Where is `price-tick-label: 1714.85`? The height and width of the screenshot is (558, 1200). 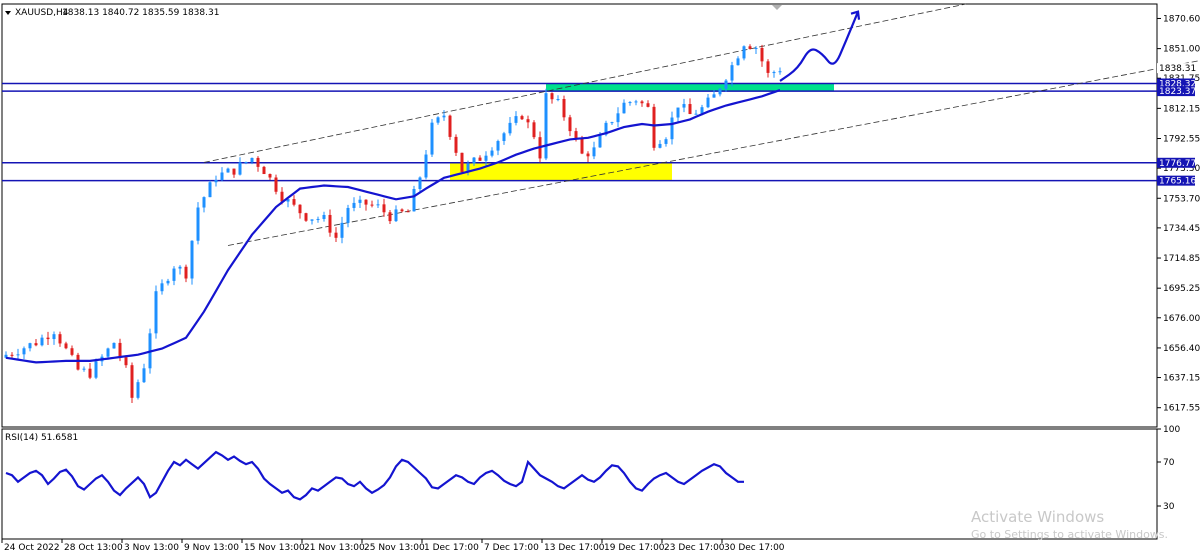
price-tick-label: 1714.85 is located at coordinates (1181, 259).